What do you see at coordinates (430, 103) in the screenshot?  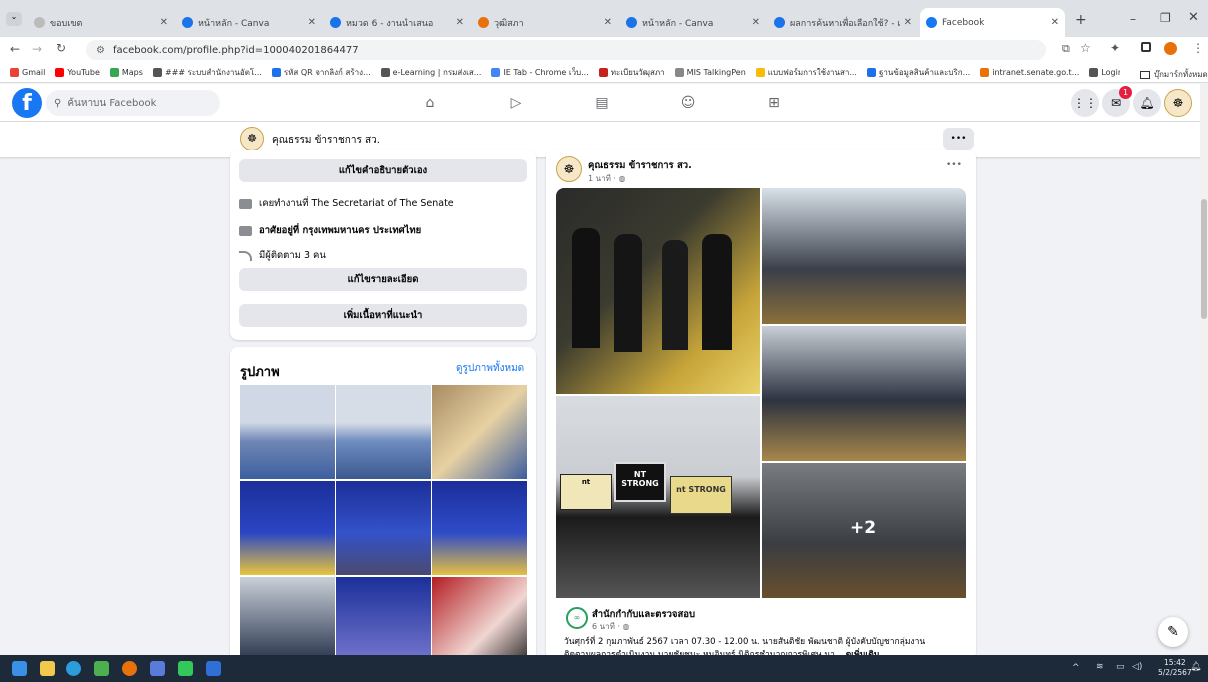 I see `home-icon: ⌂` at bounding box center [430, 103].